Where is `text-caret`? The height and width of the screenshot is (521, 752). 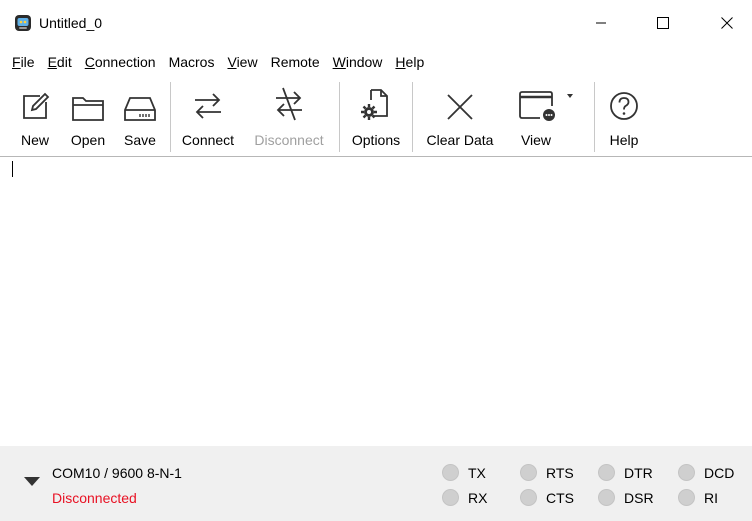 text-caret is located at coordinates (12, 169).